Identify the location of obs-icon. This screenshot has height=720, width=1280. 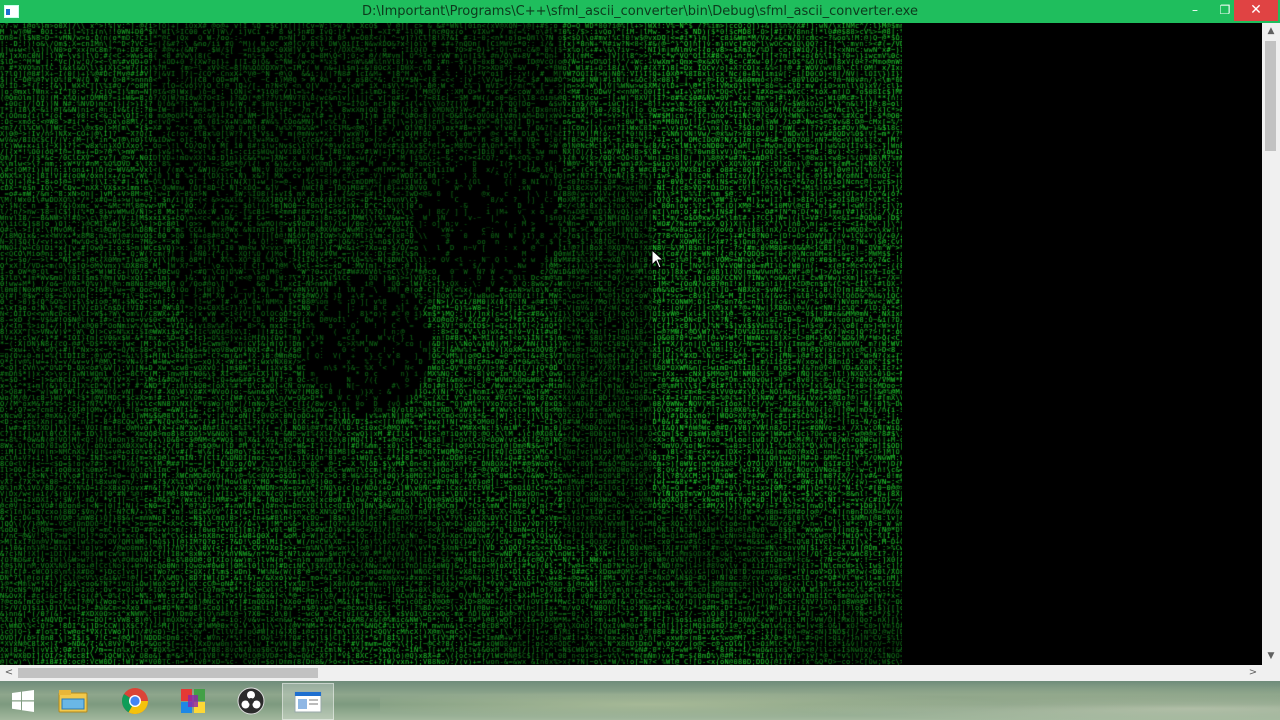
(251, 700).